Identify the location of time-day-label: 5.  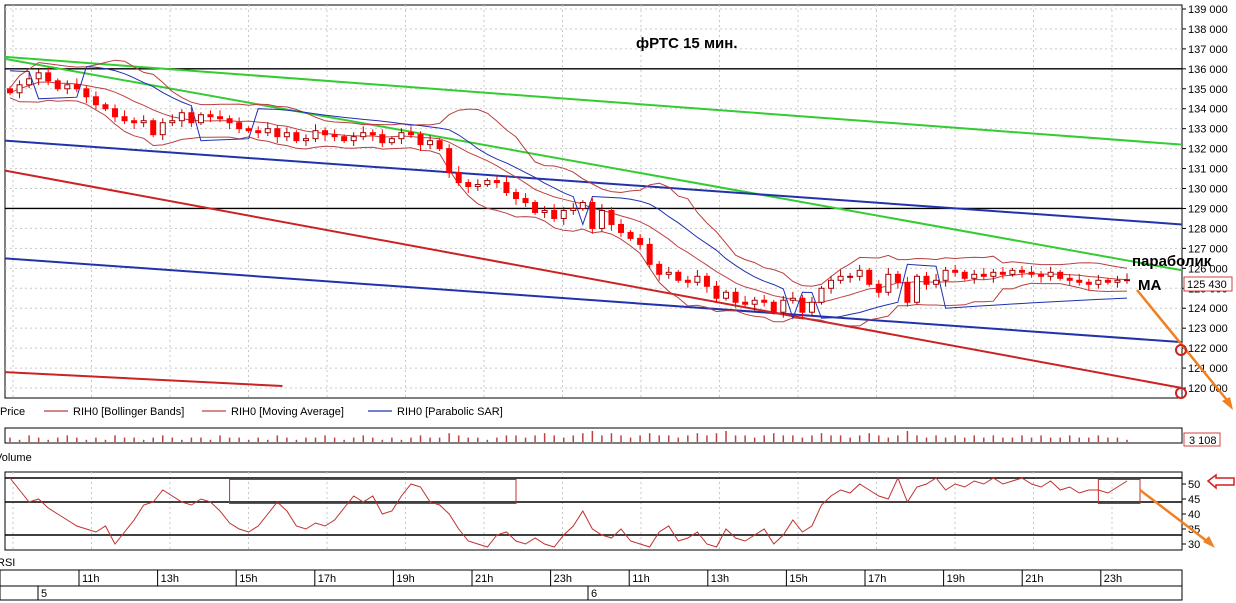
(44, 594).